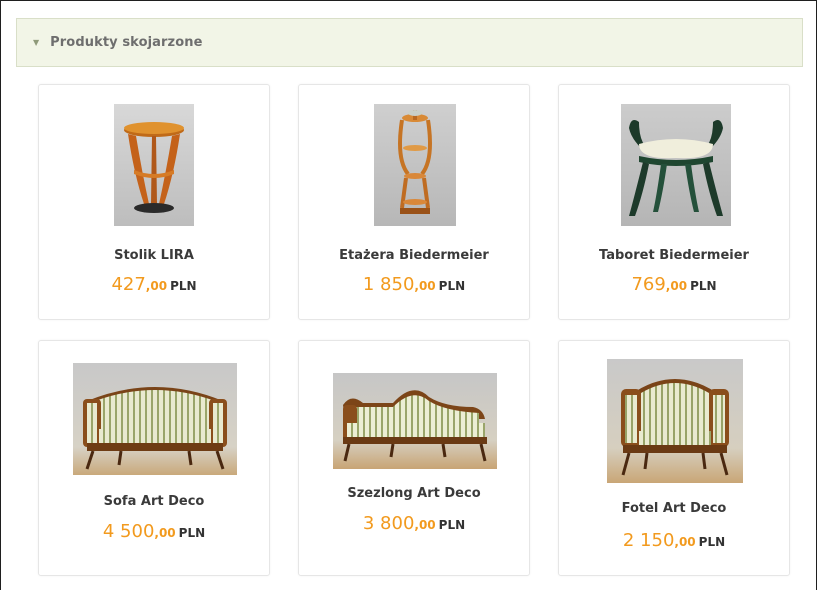 The image size is (819, 590). I want to click on product-name: Stolik LIRA, so click(154, 255).